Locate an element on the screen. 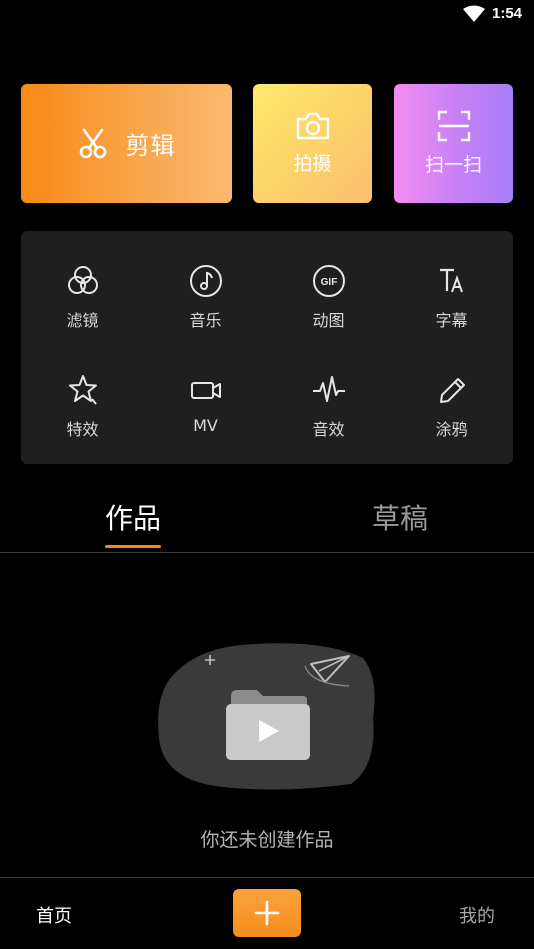  add-button is located at coordinates (267, 913).